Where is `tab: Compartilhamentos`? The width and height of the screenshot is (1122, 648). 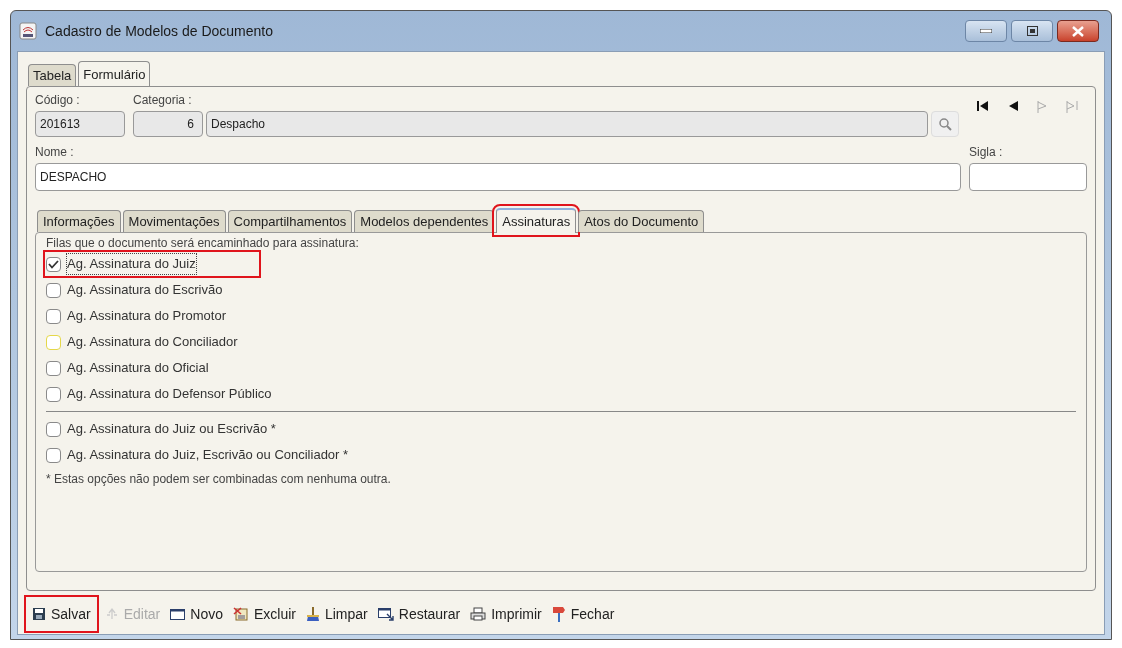 tab: Compartilhamentos is located at coordinates (290, 221).